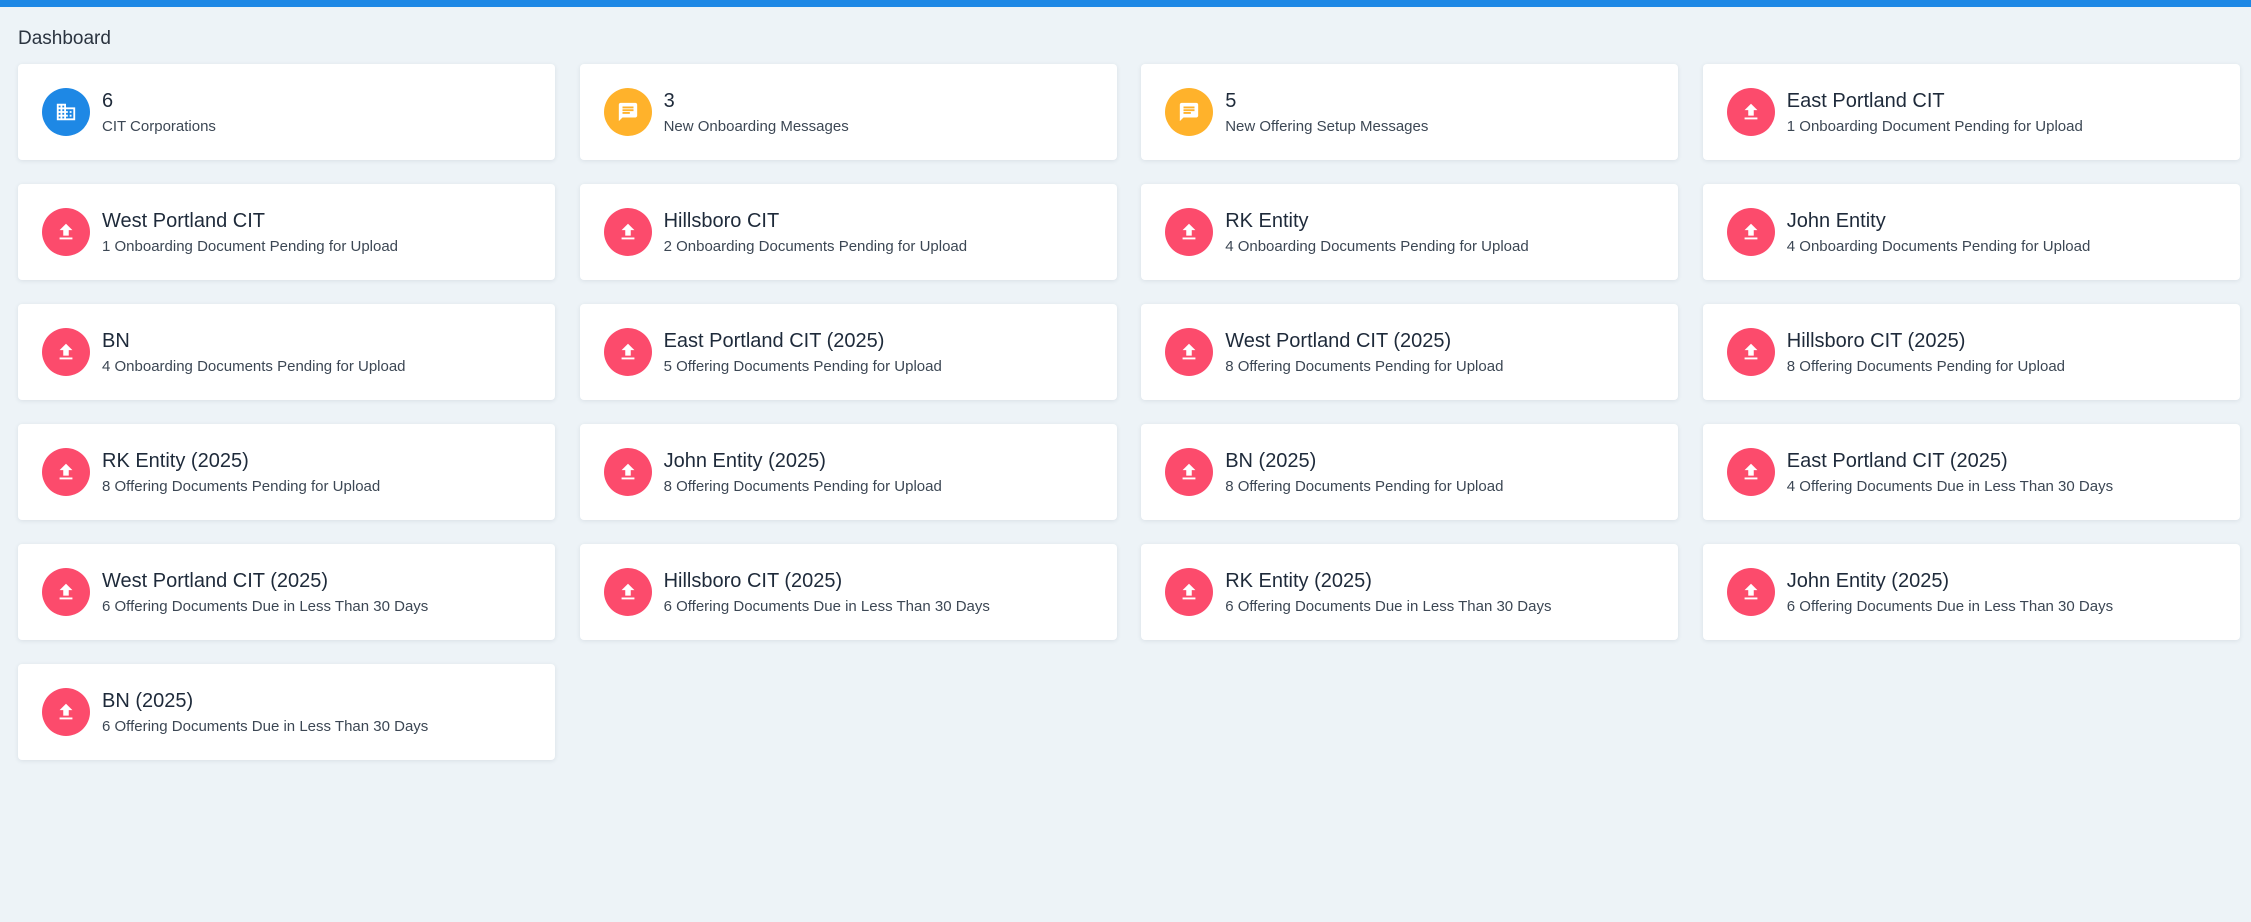 The height and width of the screenshot is (922, 2251). What do you see at coordinates (250, 246) in the screenshot?
I see `card-subtitle: 1 Onboarding Document Pending for Upload` at bounding box center [250, 246].